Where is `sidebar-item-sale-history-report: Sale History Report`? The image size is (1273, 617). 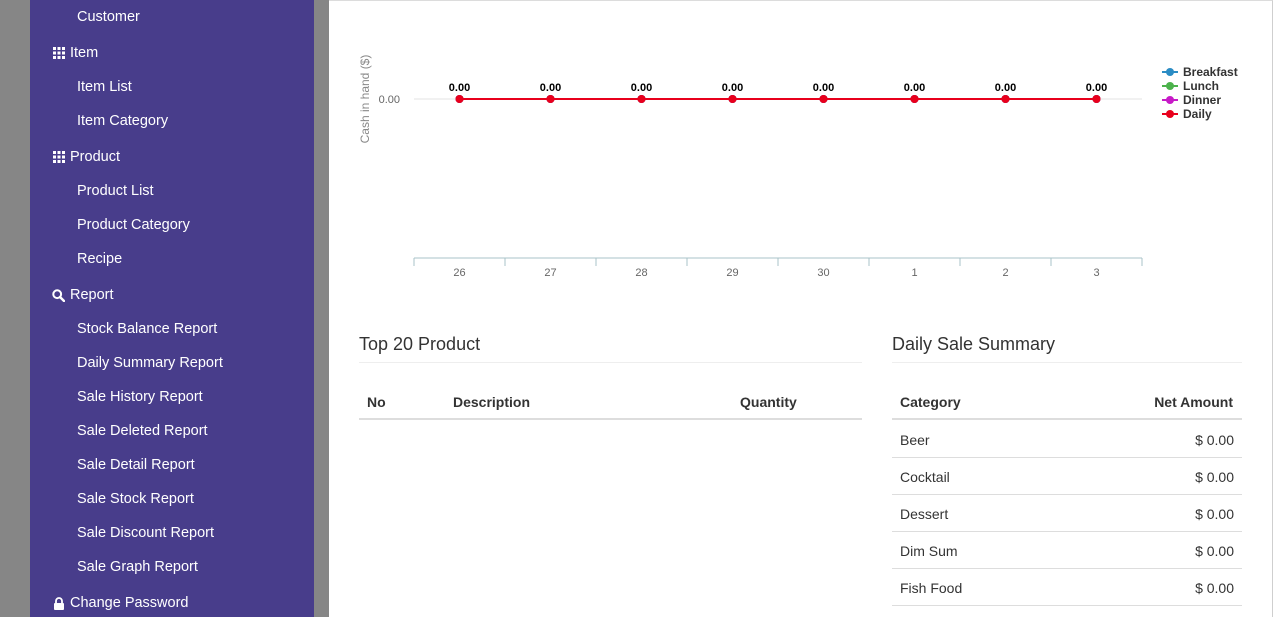 sidebar-item-sale-history-report: Sale History Report is located at coordinates (172, 397).